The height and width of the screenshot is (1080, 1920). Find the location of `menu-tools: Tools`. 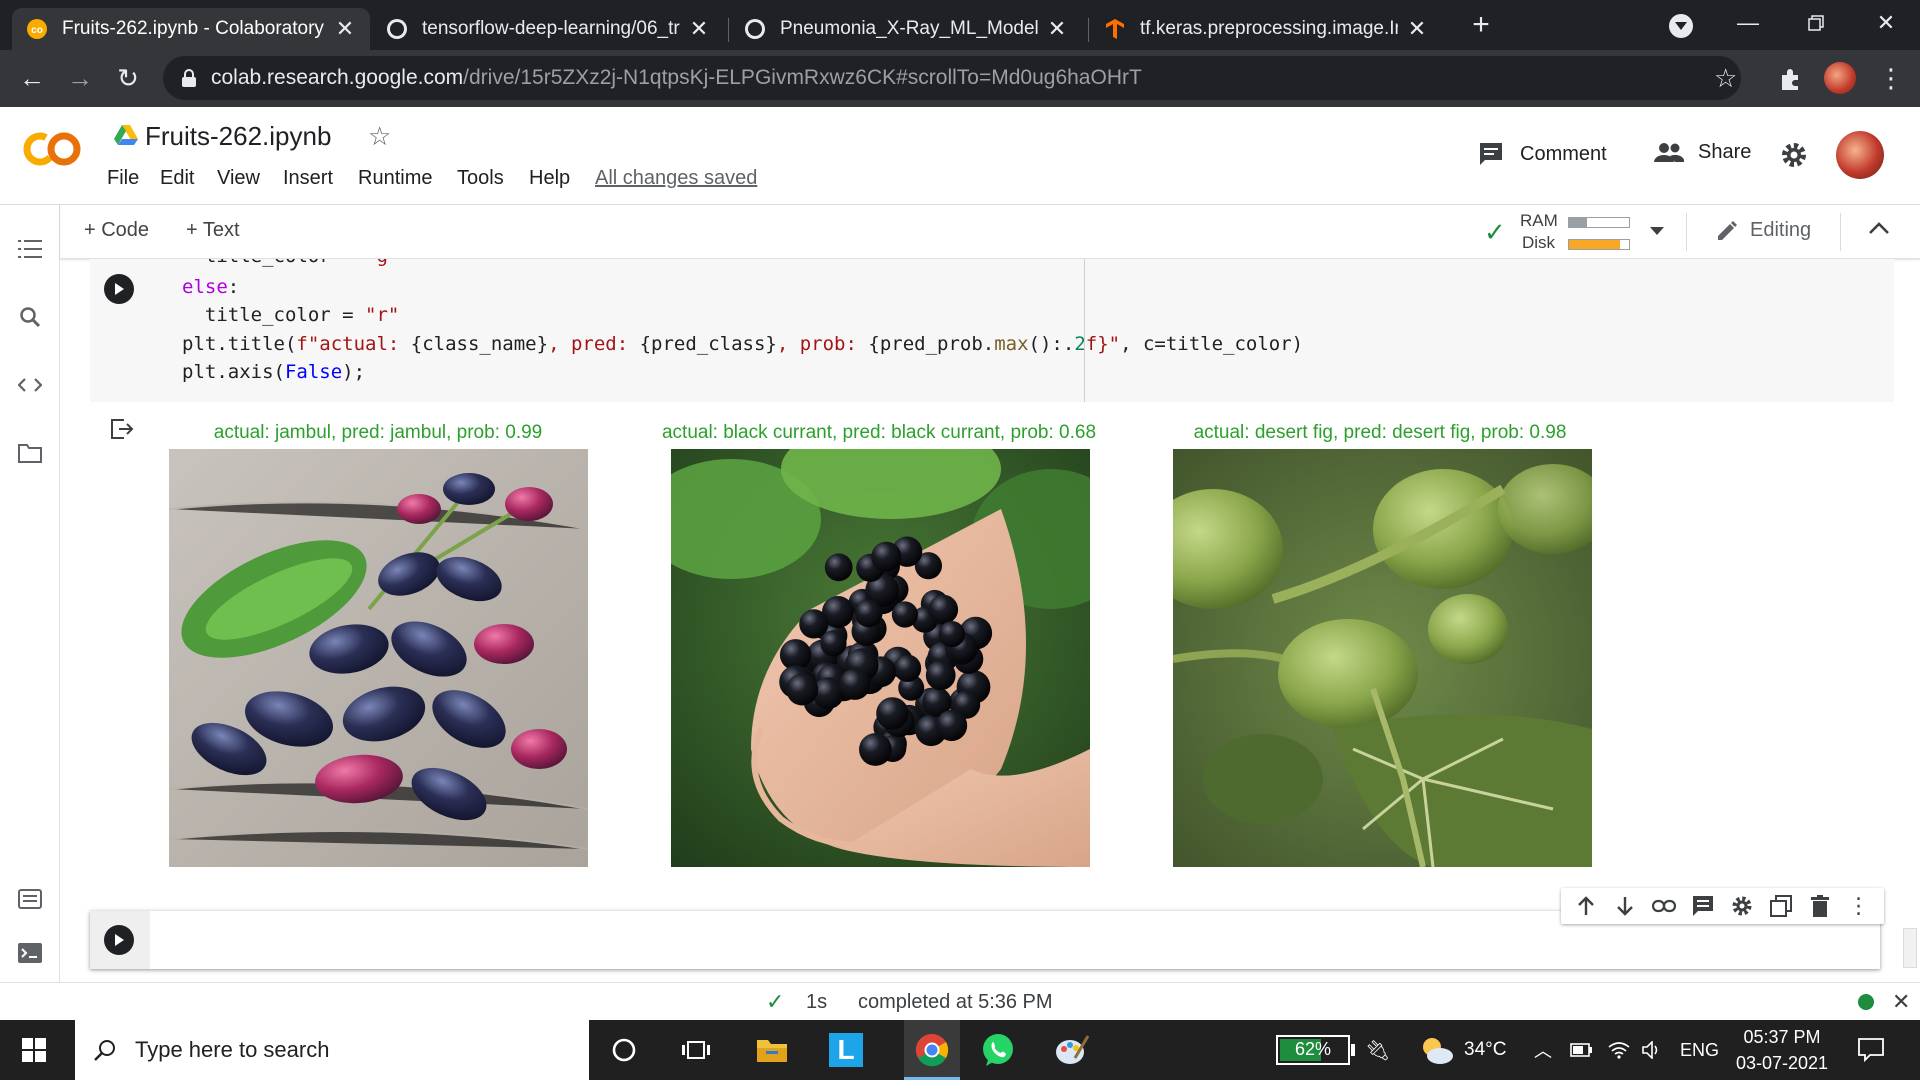

menu-tools: Tools is located at coordinates (480, 178).